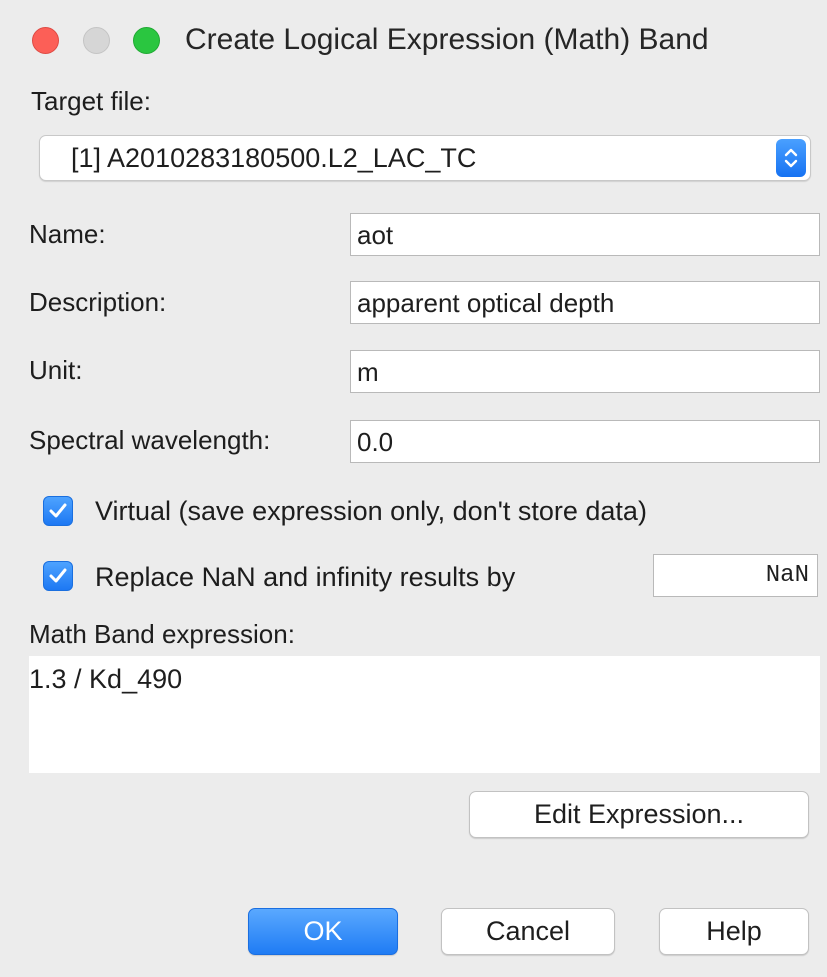 Image resolution: width=827 pixels, height=977 pixels. What do you see at coordinates (375, 235) in the screenshot?
I see `name-value: aot` at bounding box center [375, 235].